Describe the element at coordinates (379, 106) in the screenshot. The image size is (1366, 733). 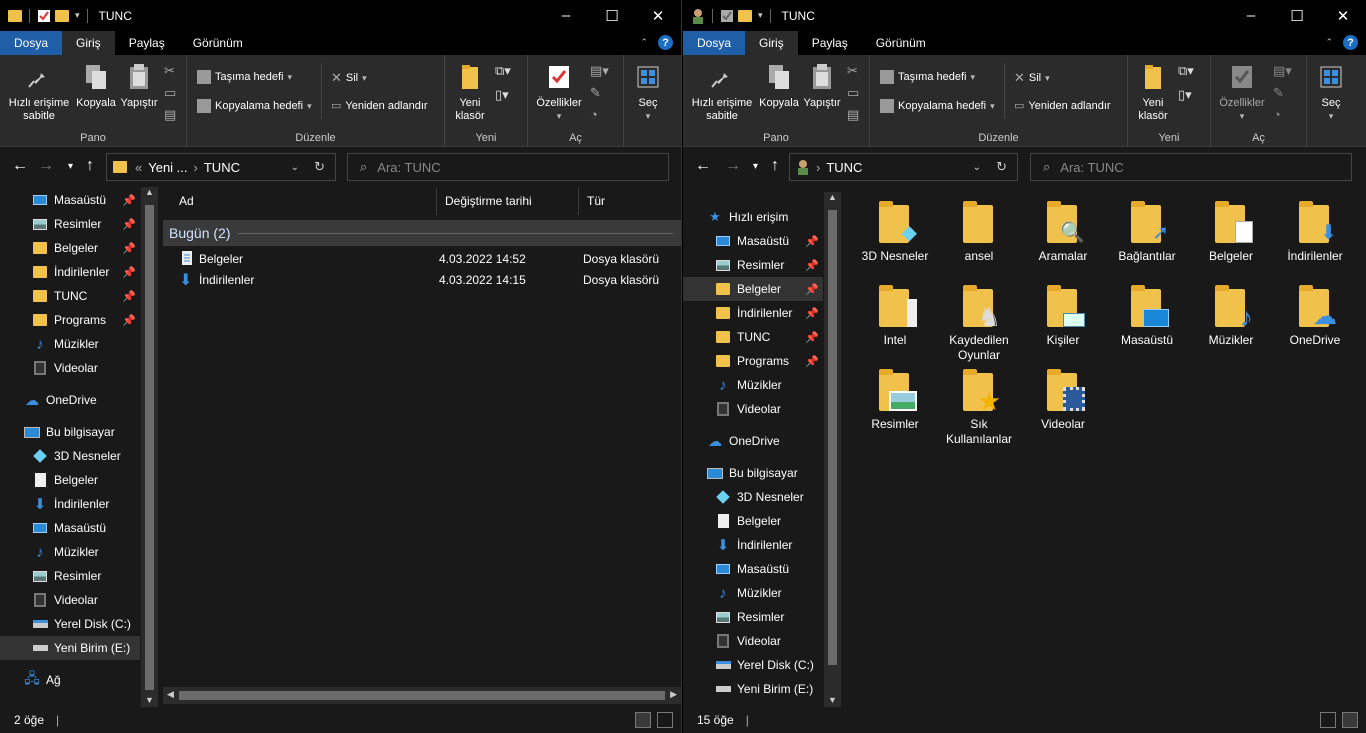
I see `rename-button: ▭ Yeniden adlandır` at that location.